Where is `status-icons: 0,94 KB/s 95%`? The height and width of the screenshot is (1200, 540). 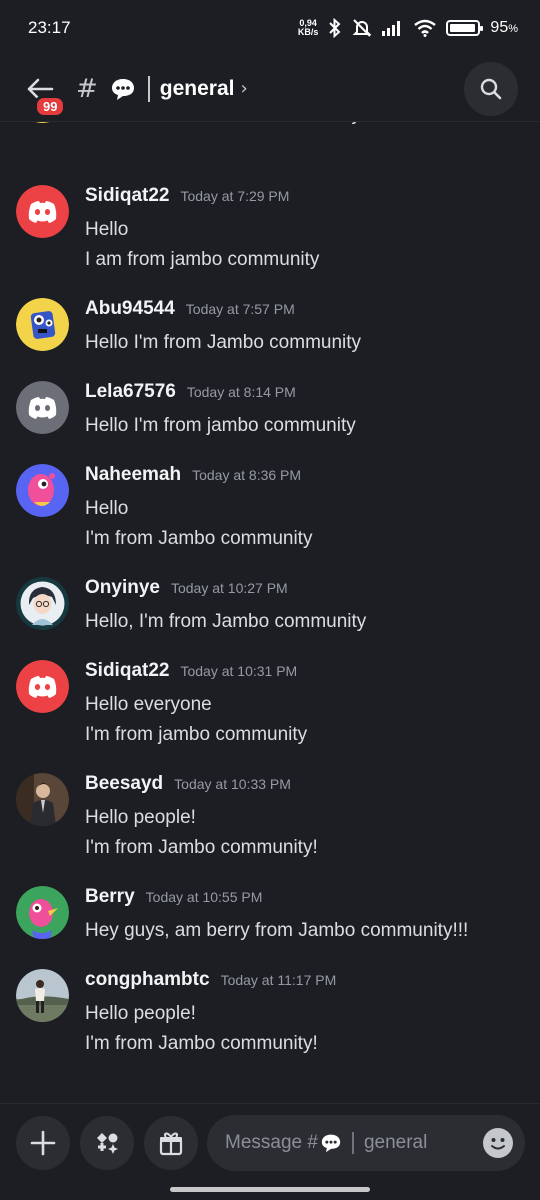
status-icons: 0,94 KB/s 95% is located at coordinates (408, 28).